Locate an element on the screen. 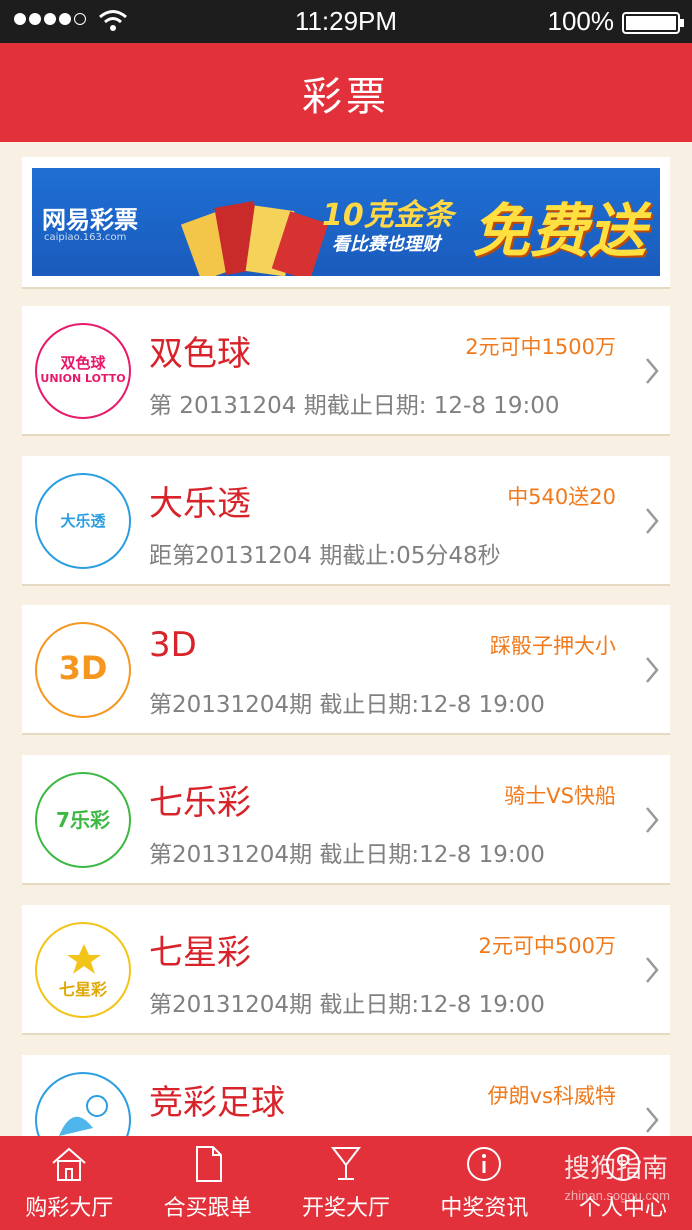  tab-draw-results: 开奖大厅 is located at coordinates (346, 1183).